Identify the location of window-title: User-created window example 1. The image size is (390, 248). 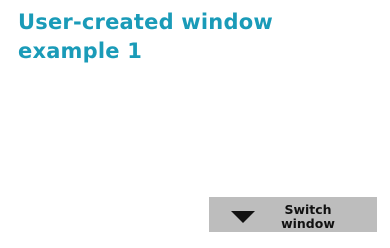
(145, 36).